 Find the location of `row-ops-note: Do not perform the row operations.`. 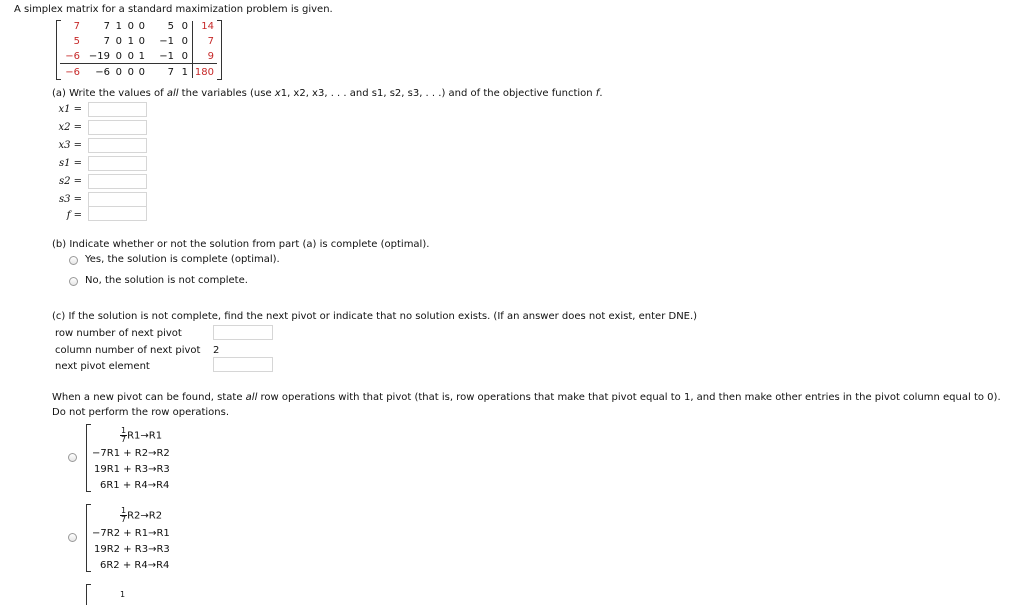

row-ops-note: Do not perform the row operations. is located at coordinates (141, 412).